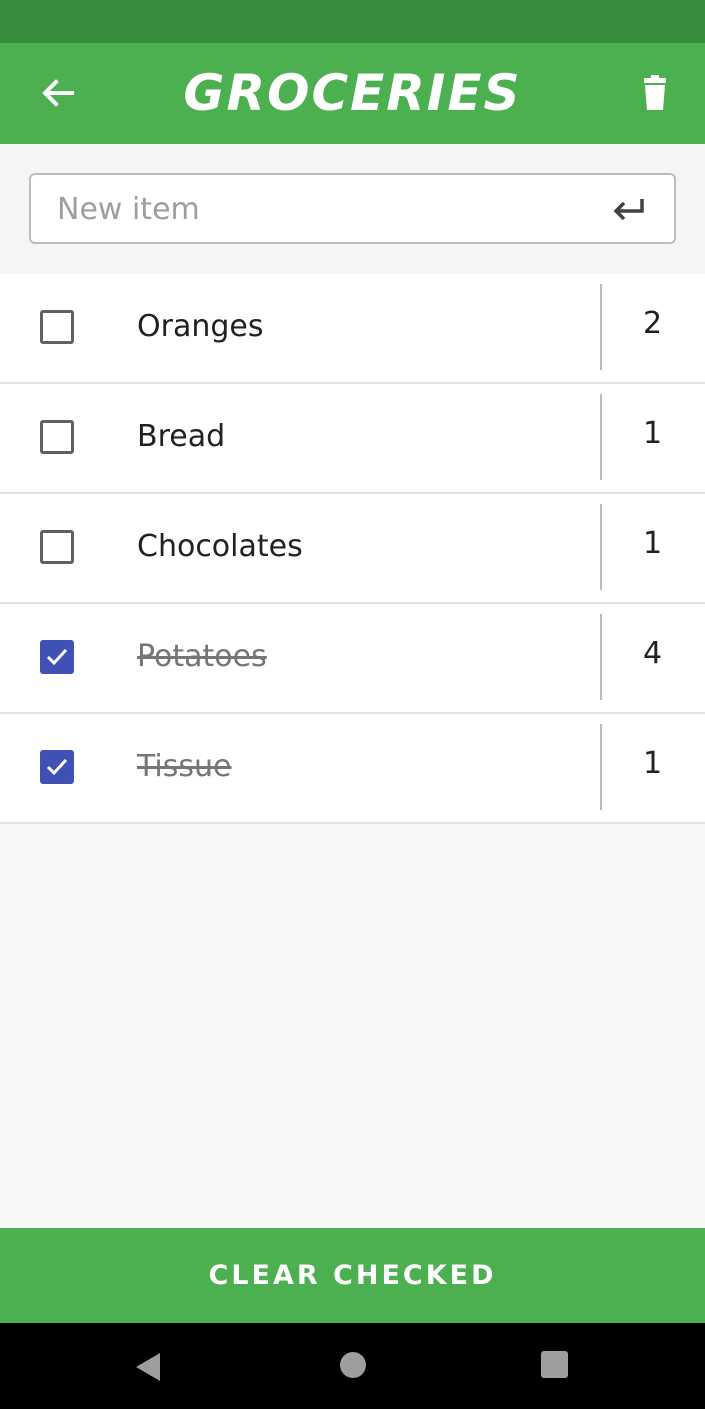 The image size is (705, 1409). I want to click on enter-return-icon, so click(628, 210).